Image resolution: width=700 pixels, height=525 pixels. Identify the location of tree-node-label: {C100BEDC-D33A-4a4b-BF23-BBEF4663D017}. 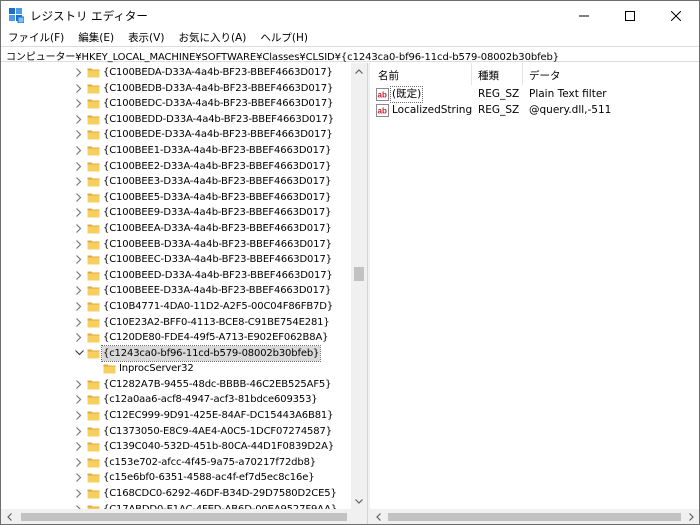
(218, 104).